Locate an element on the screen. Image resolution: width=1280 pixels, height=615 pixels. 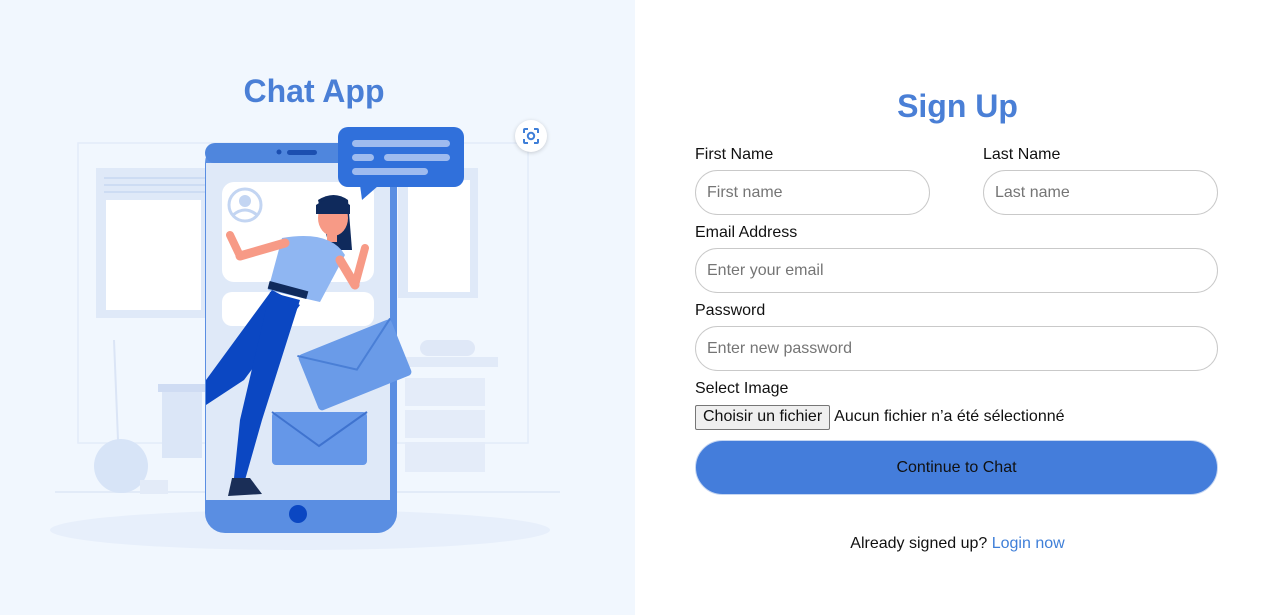
already-signed-up-text: Already signed up? is located at coordinates (919, 543).